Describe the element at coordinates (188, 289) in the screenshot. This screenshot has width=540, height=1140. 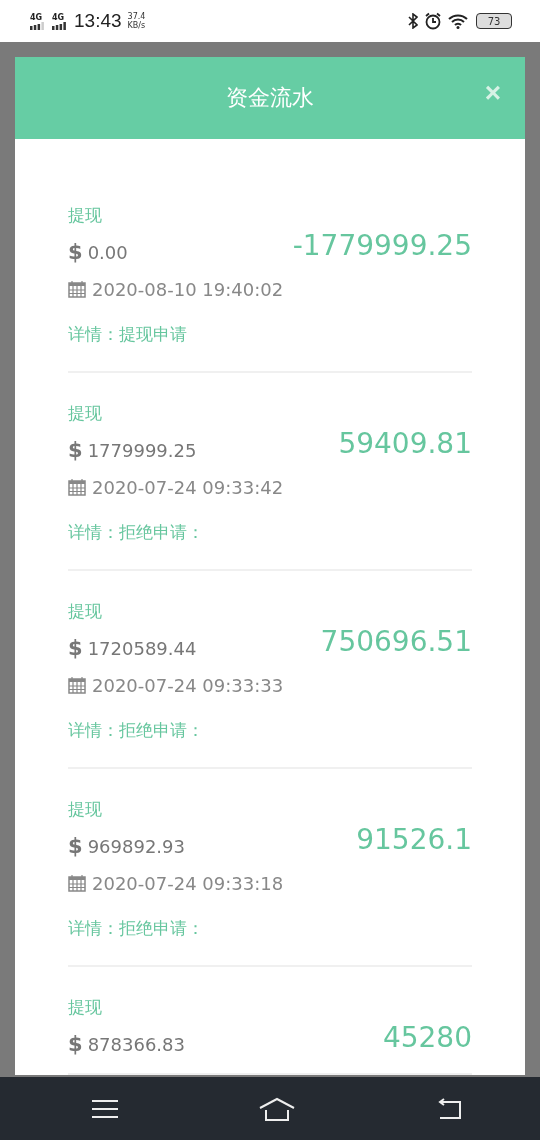
I see `transaction-time: 2020-08-10 19:40:02` at that location.